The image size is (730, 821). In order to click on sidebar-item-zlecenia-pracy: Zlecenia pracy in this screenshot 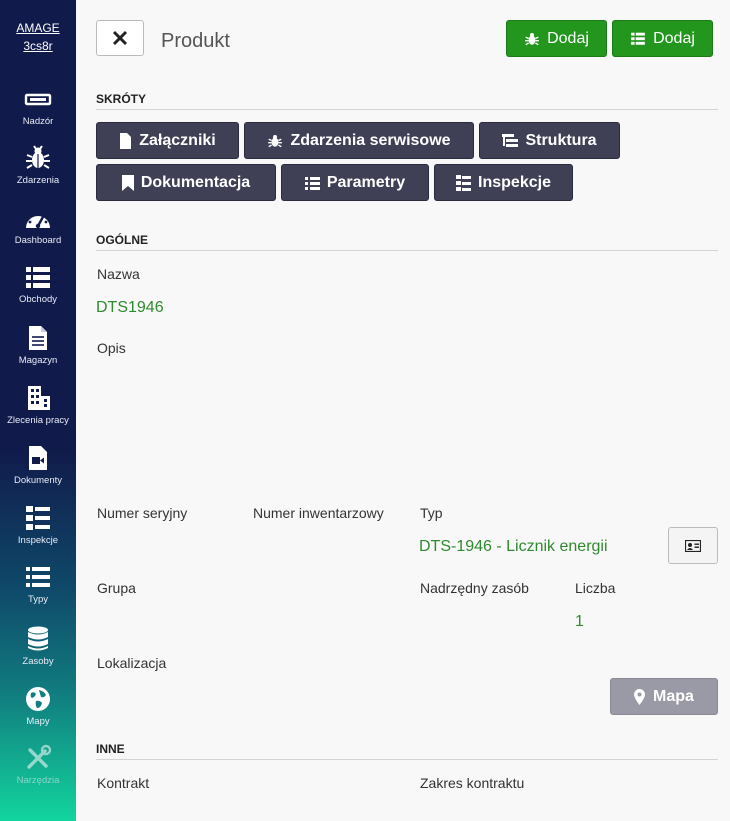, I will do `click(38, 414)`.